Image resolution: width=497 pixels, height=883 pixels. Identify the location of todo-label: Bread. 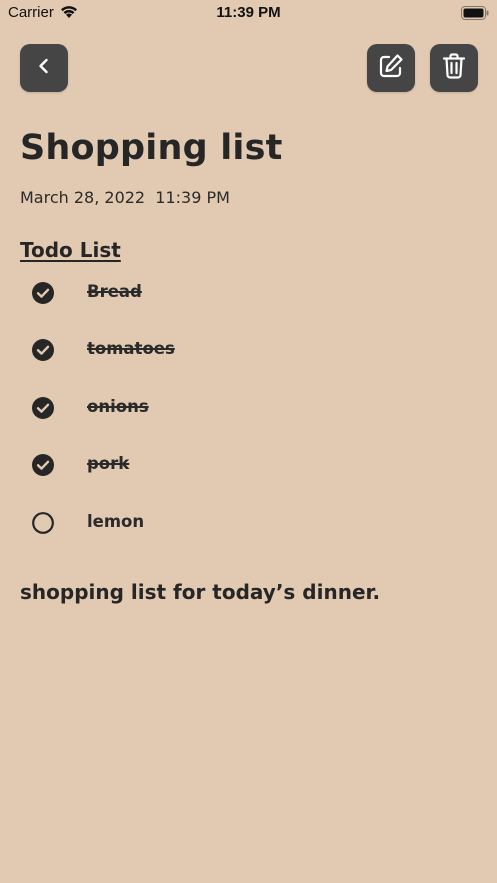
(114, 291).